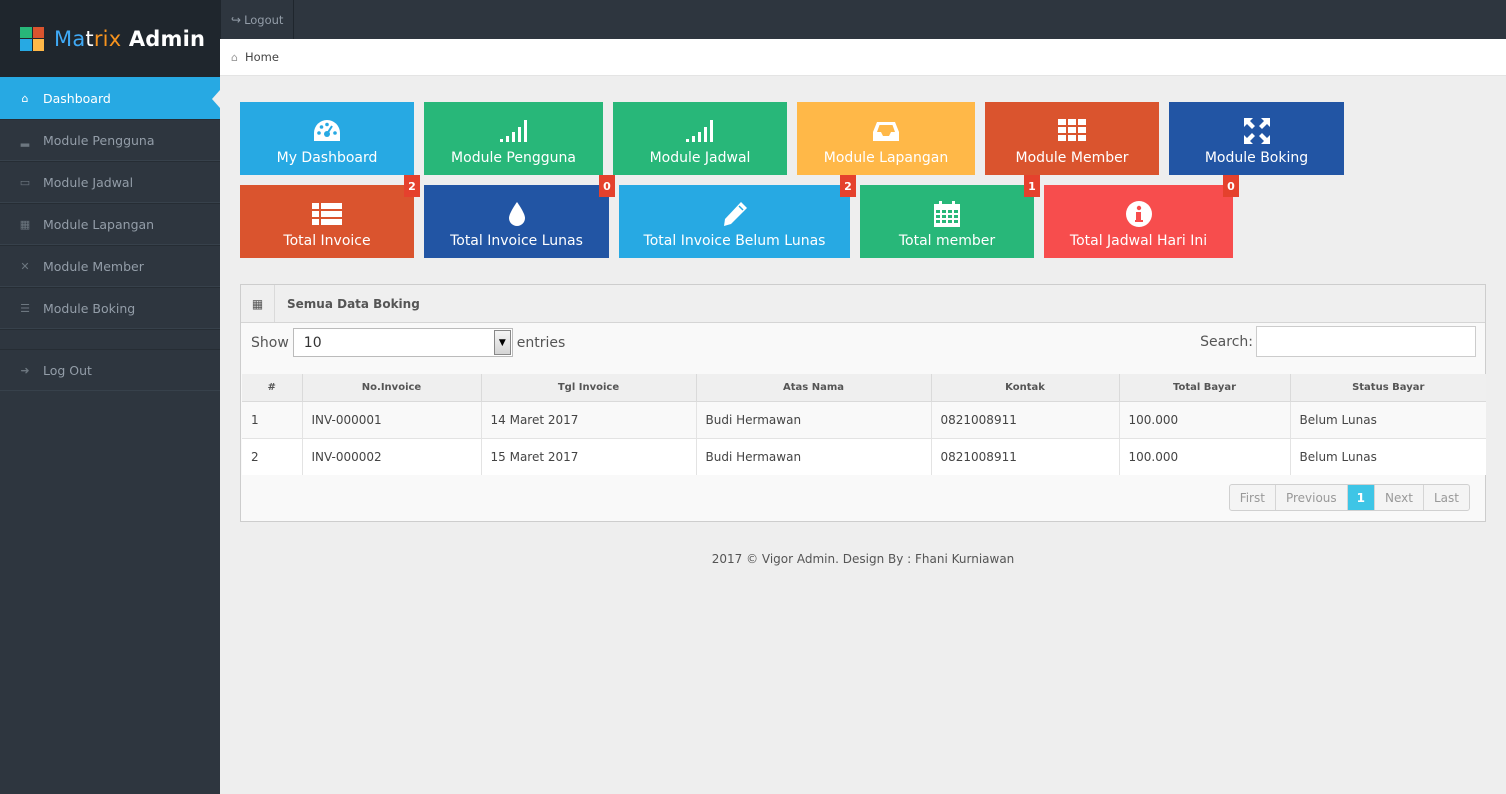 The width and height of the screenshot is (1506, 794). I want to click on table-cell: 2, so click(272, 456).